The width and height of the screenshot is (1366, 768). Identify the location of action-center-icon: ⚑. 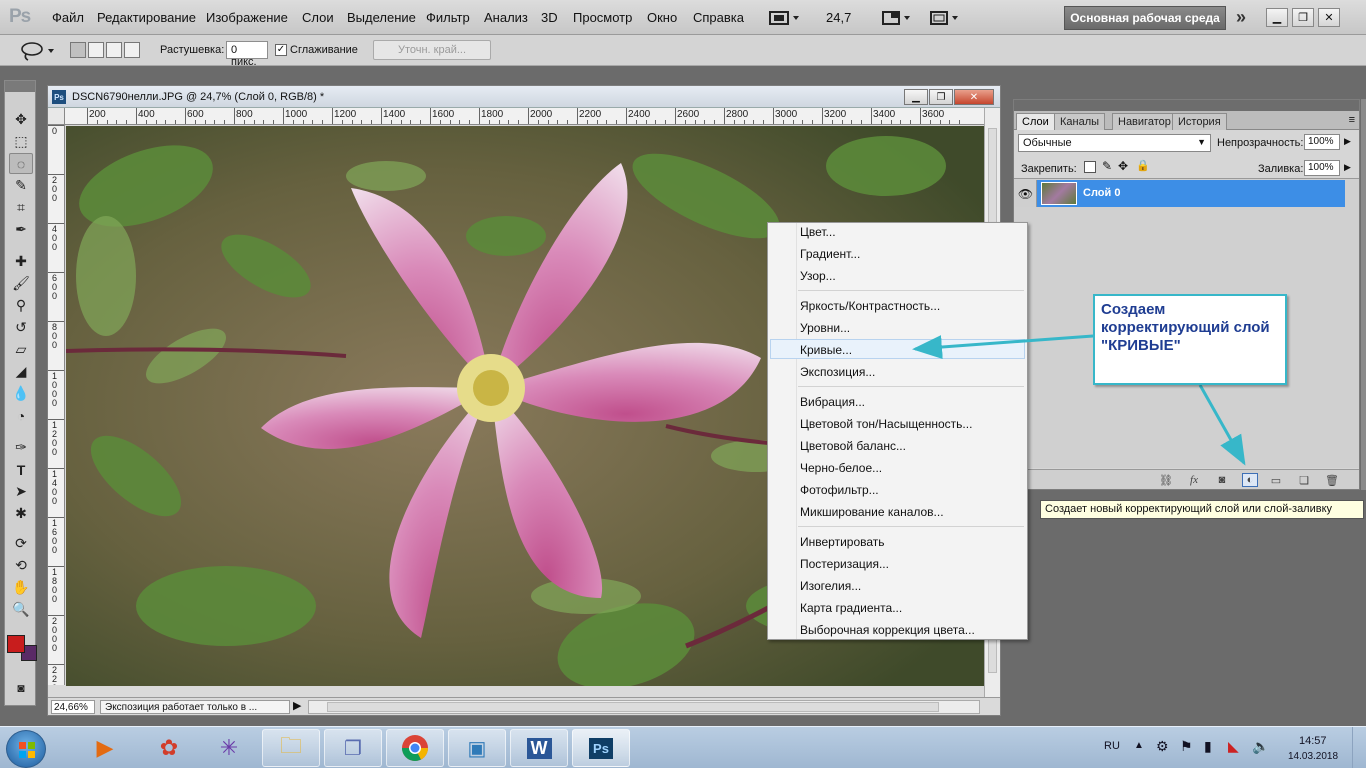
(1186, 746).